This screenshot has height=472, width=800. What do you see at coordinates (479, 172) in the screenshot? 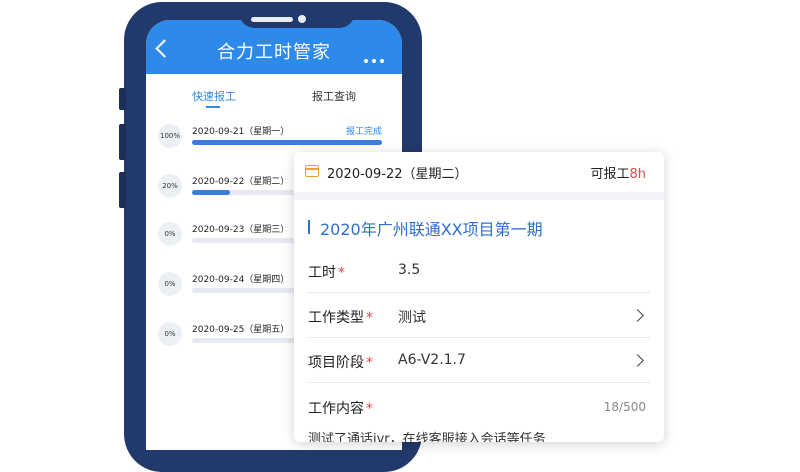
I see `card-header: 2020-09-22（星期二） 可报工8h` at bounding box center [479, 172].